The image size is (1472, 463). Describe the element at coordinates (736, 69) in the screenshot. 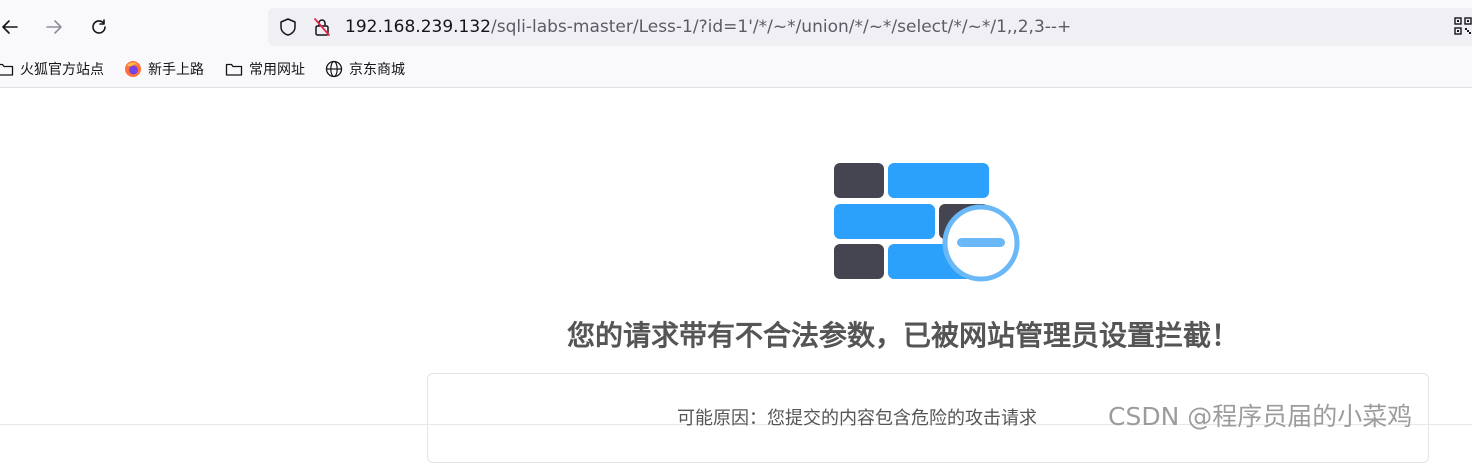

I see `bookmarks-toolbar: 火狐官方站点 新手上路 常用网址 京东商城` at that location.